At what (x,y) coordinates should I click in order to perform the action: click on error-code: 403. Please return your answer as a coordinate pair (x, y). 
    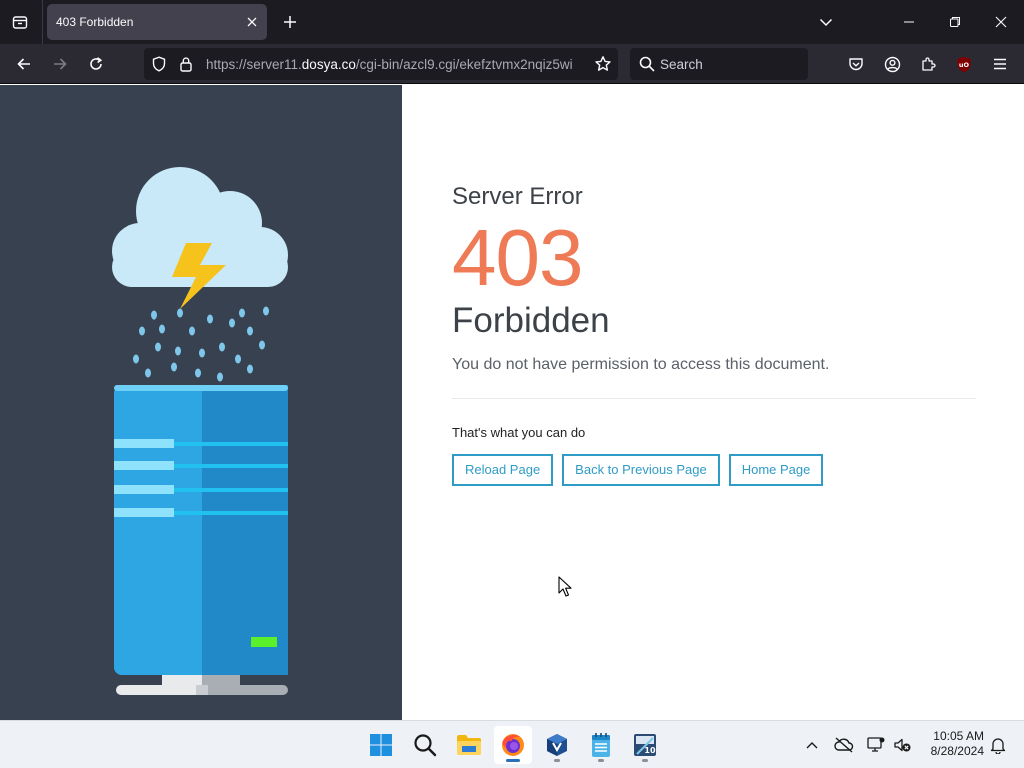
    Looking at the image, I should click on (517, 257).